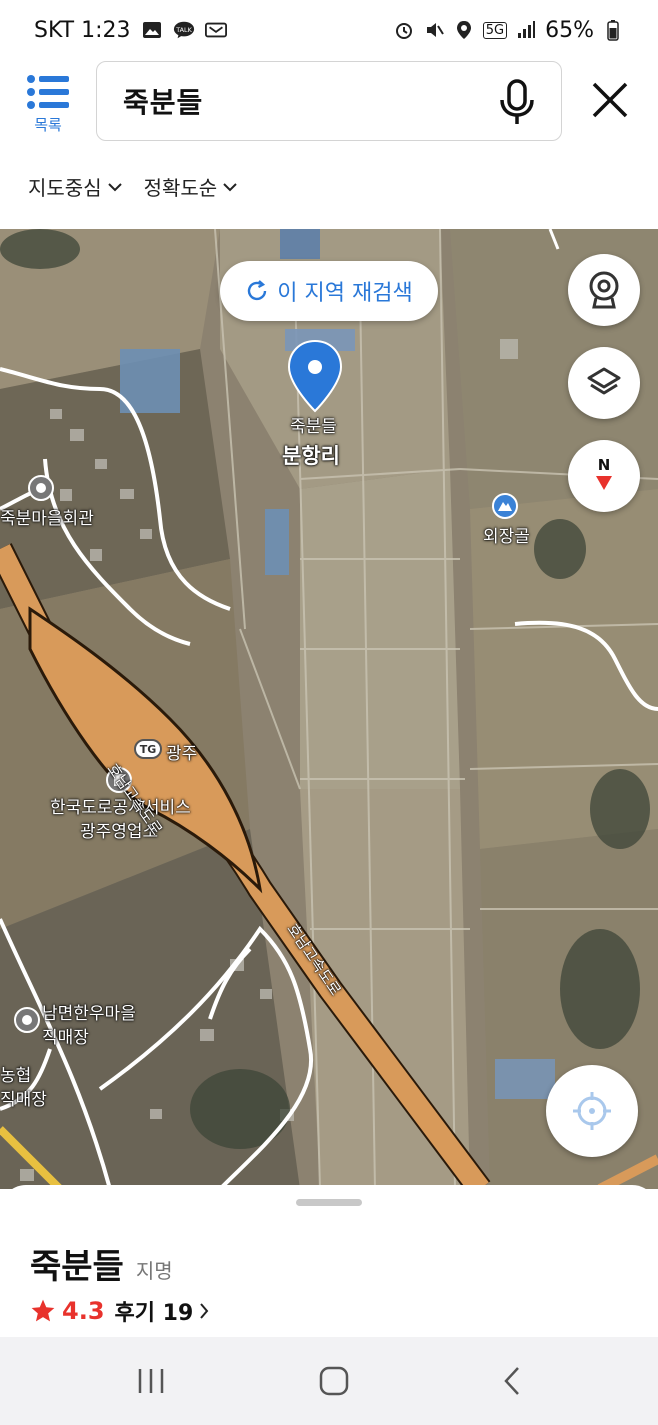  I want to click on list-label: 목록, so click(48, 125).